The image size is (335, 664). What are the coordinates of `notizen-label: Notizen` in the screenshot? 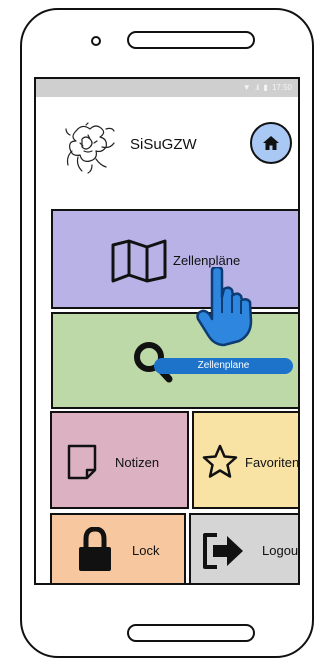 It's located at (137, 462).